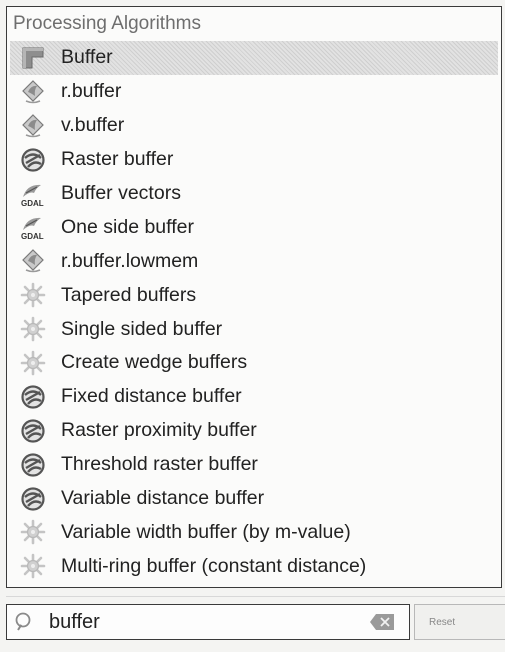 The height and width of the screenshot is (652, 505). What do you see at coordinates (23, 621) in the screenshot?
I see `search-icon` at bounding box center [23, 621].